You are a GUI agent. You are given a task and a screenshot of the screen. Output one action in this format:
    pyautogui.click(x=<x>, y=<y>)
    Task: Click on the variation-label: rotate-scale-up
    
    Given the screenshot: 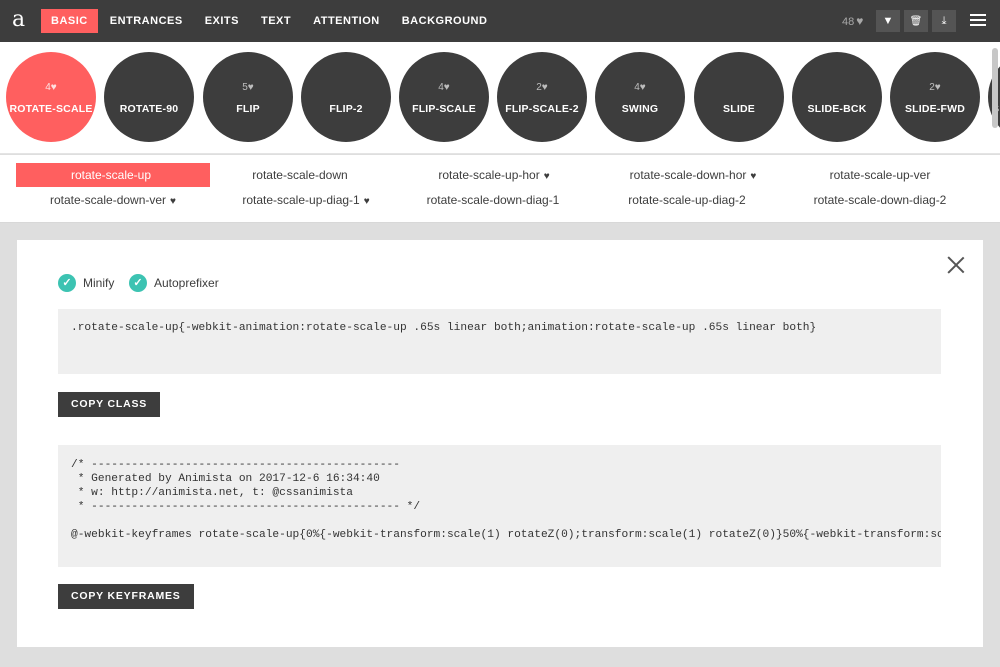 What is the action you would take?
    pyautogui.click(x=111, y=175)
    